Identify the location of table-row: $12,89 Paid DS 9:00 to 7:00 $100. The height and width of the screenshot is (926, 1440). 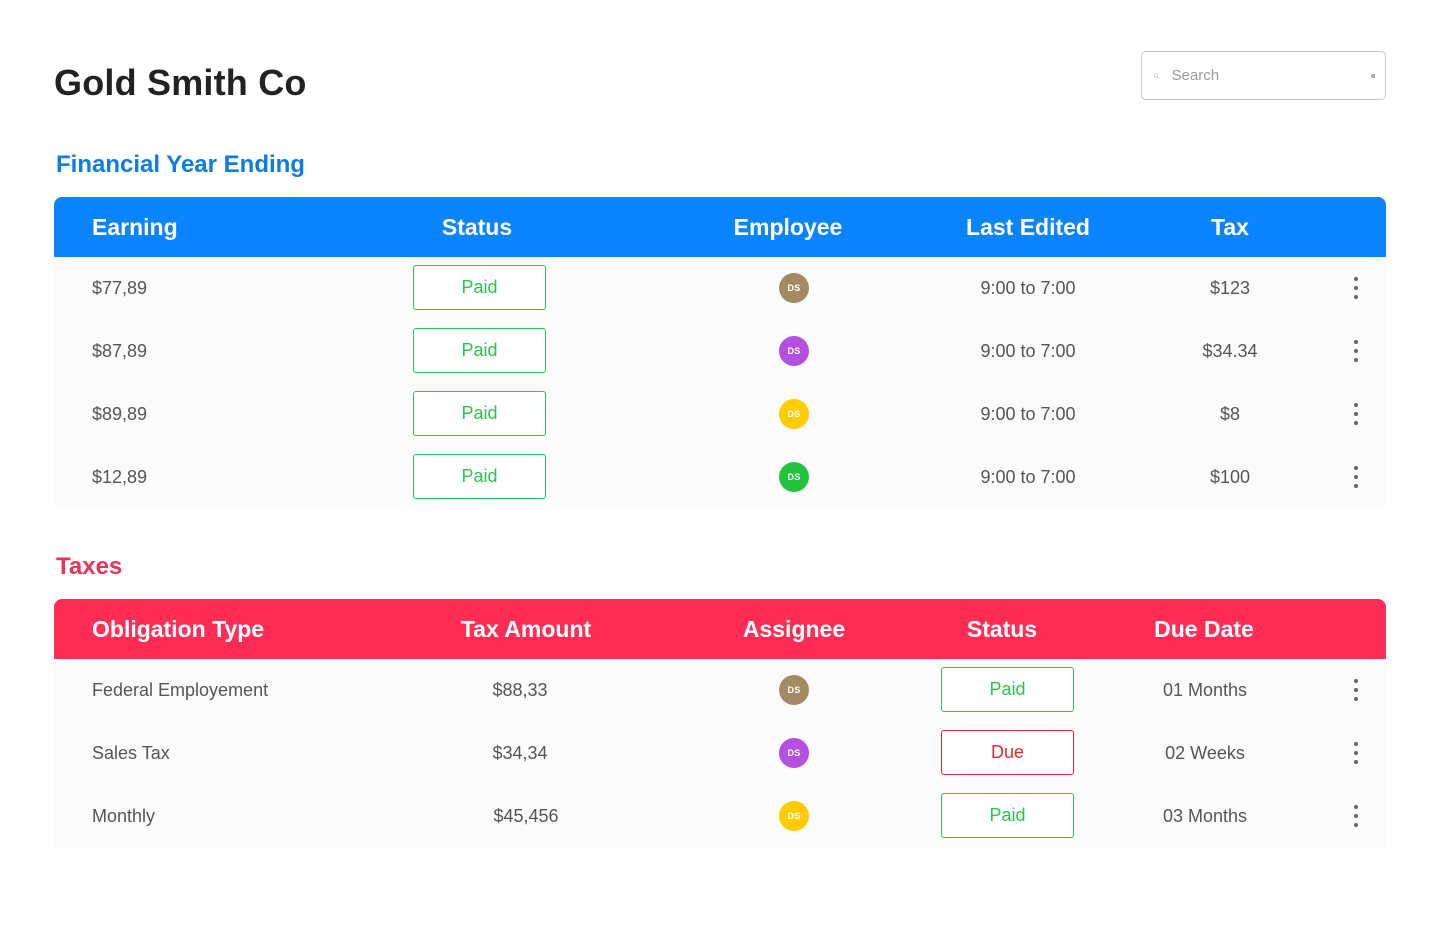
(720, 477).